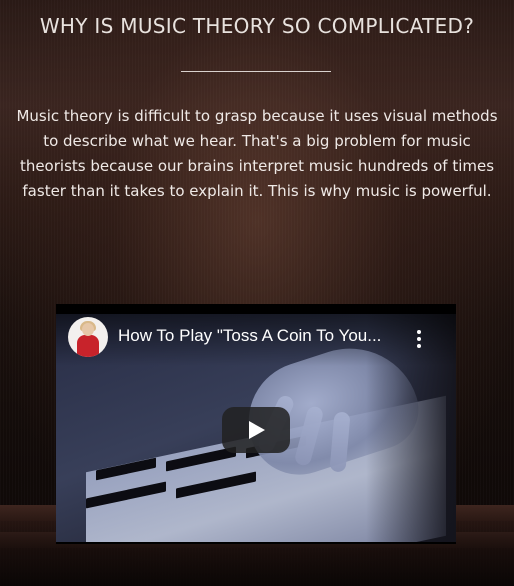 This screenshot has width=514, height=586. I want to click on title-divider, so click(256, 71).